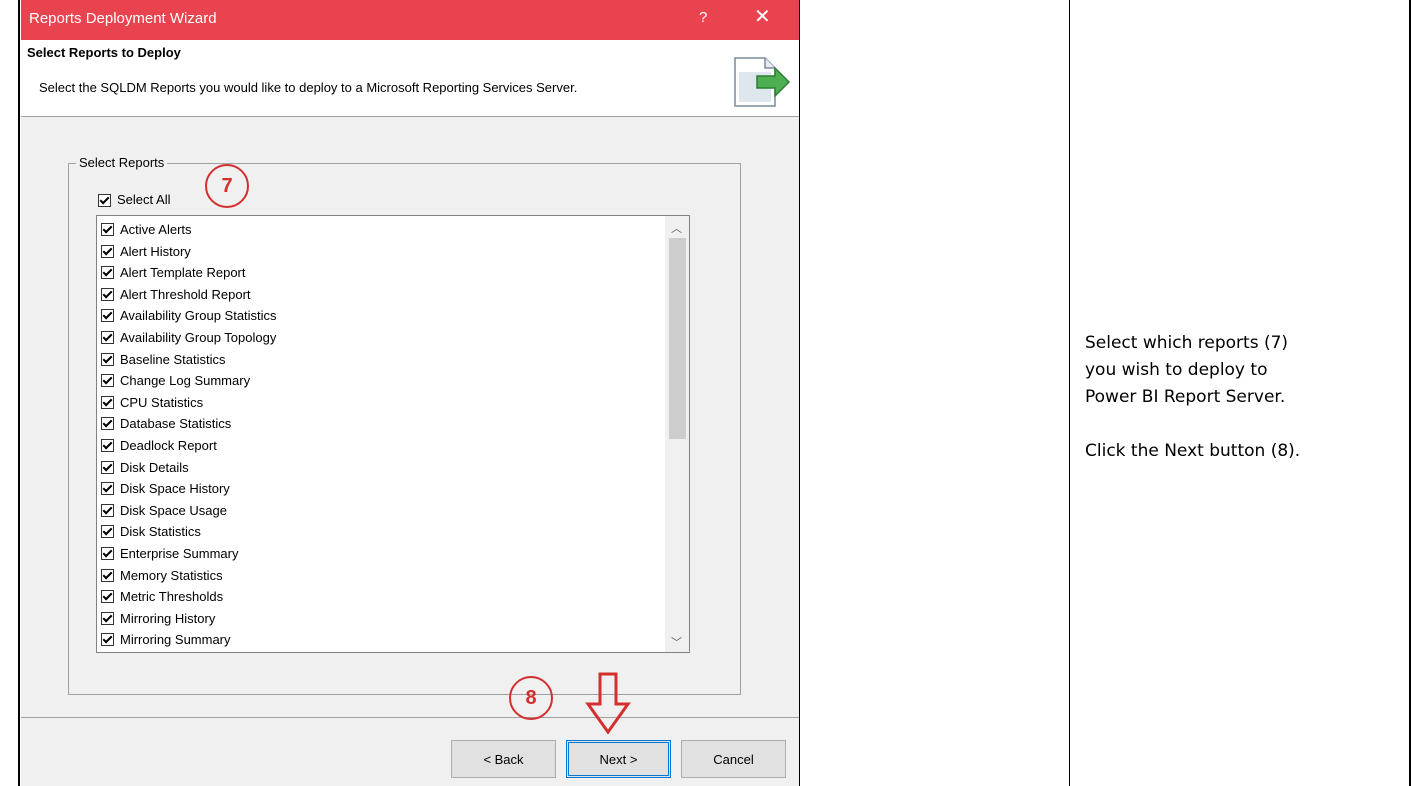  I want to click on report-item-label: Enterprise Summary, so click(179, 553).